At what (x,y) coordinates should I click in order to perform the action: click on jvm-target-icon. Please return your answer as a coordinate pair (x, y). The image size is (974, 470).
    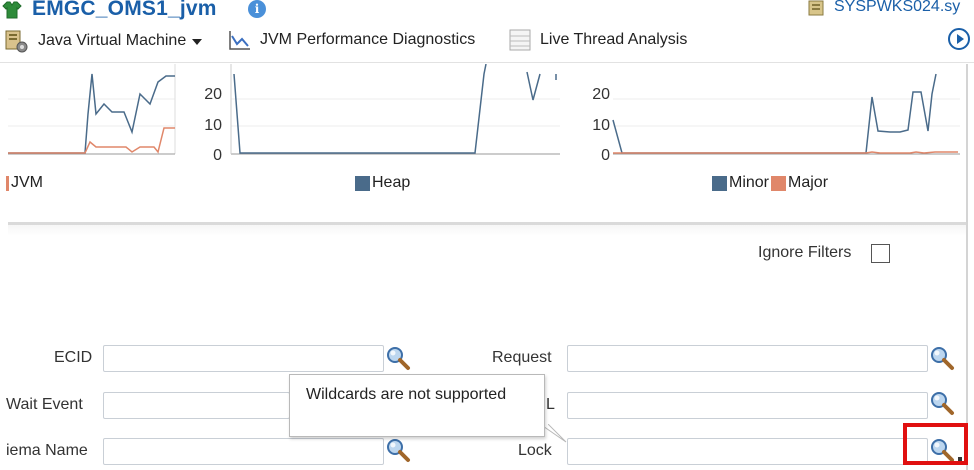
    Looking at the image, I should click on (16, 41).